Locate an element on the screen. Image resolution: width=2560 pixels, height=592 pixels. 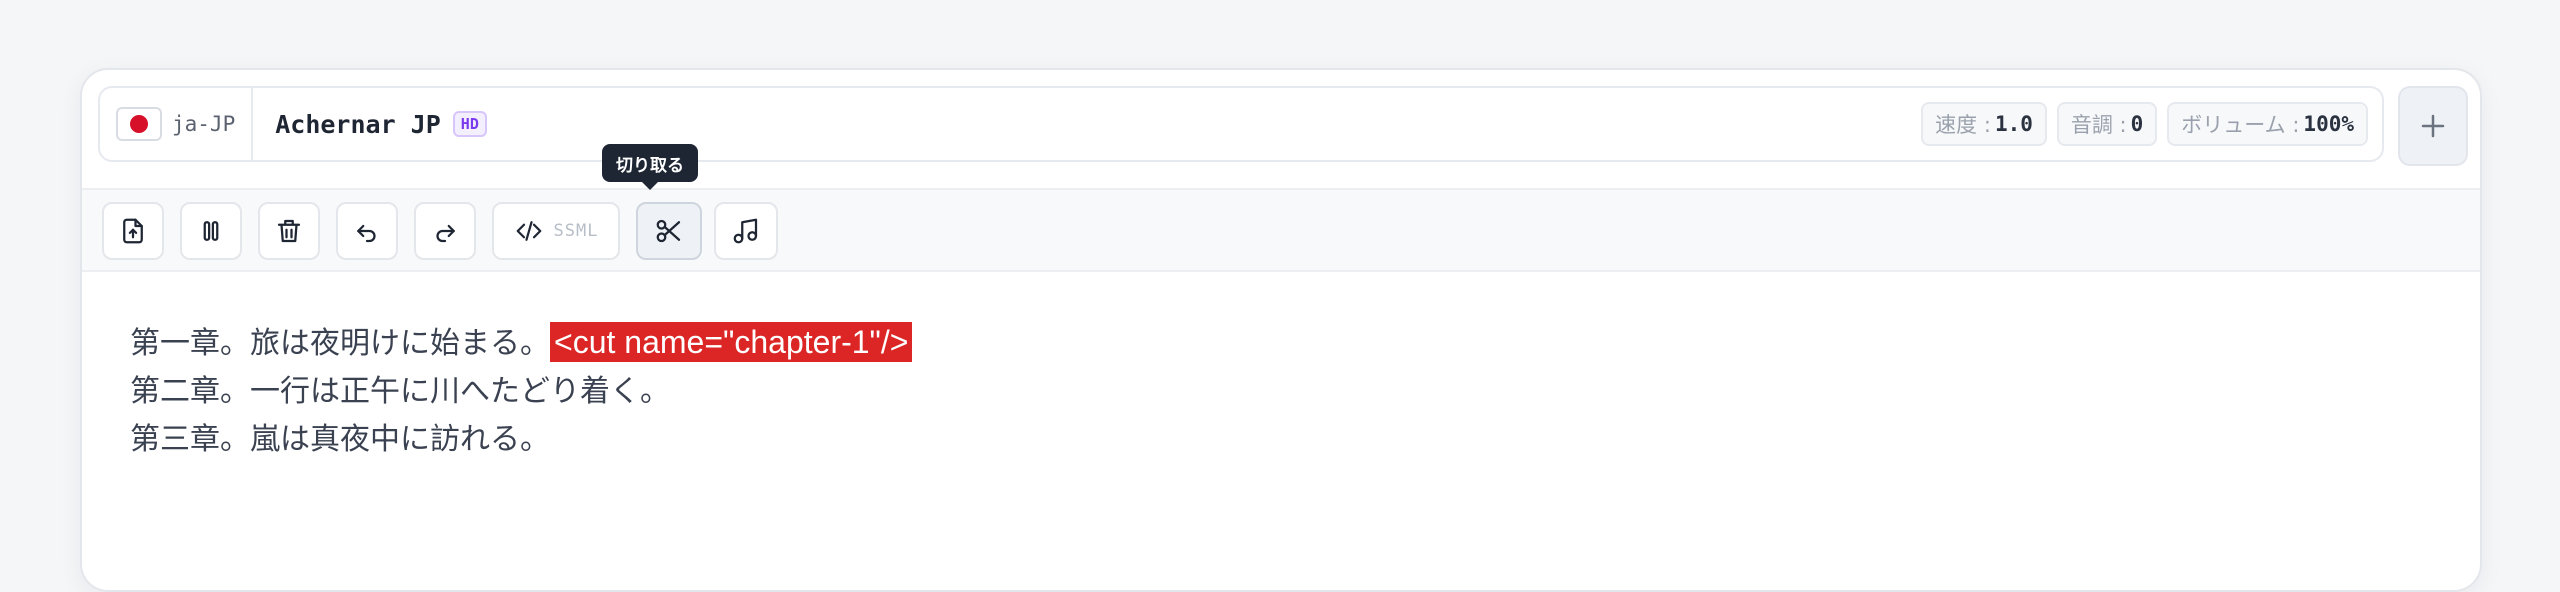
pitch-param: 音調 : 0 is located at coordinates (2107, 124).